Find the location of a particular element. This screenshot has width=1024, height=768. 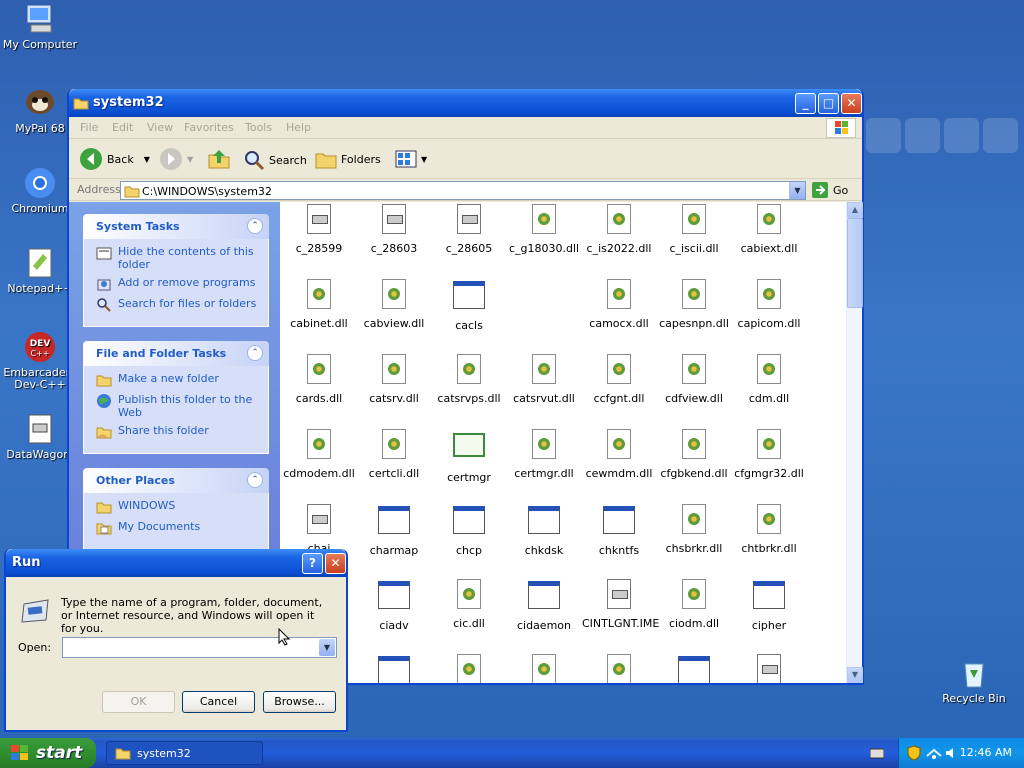

file-item: cic.dll is located at coordinates (469, 604).